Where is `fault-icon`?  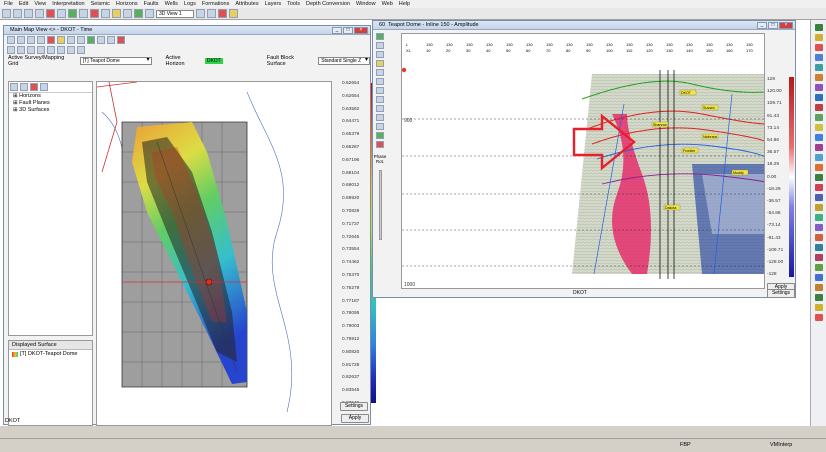
fault-icon is located at coordinates (127, 13).